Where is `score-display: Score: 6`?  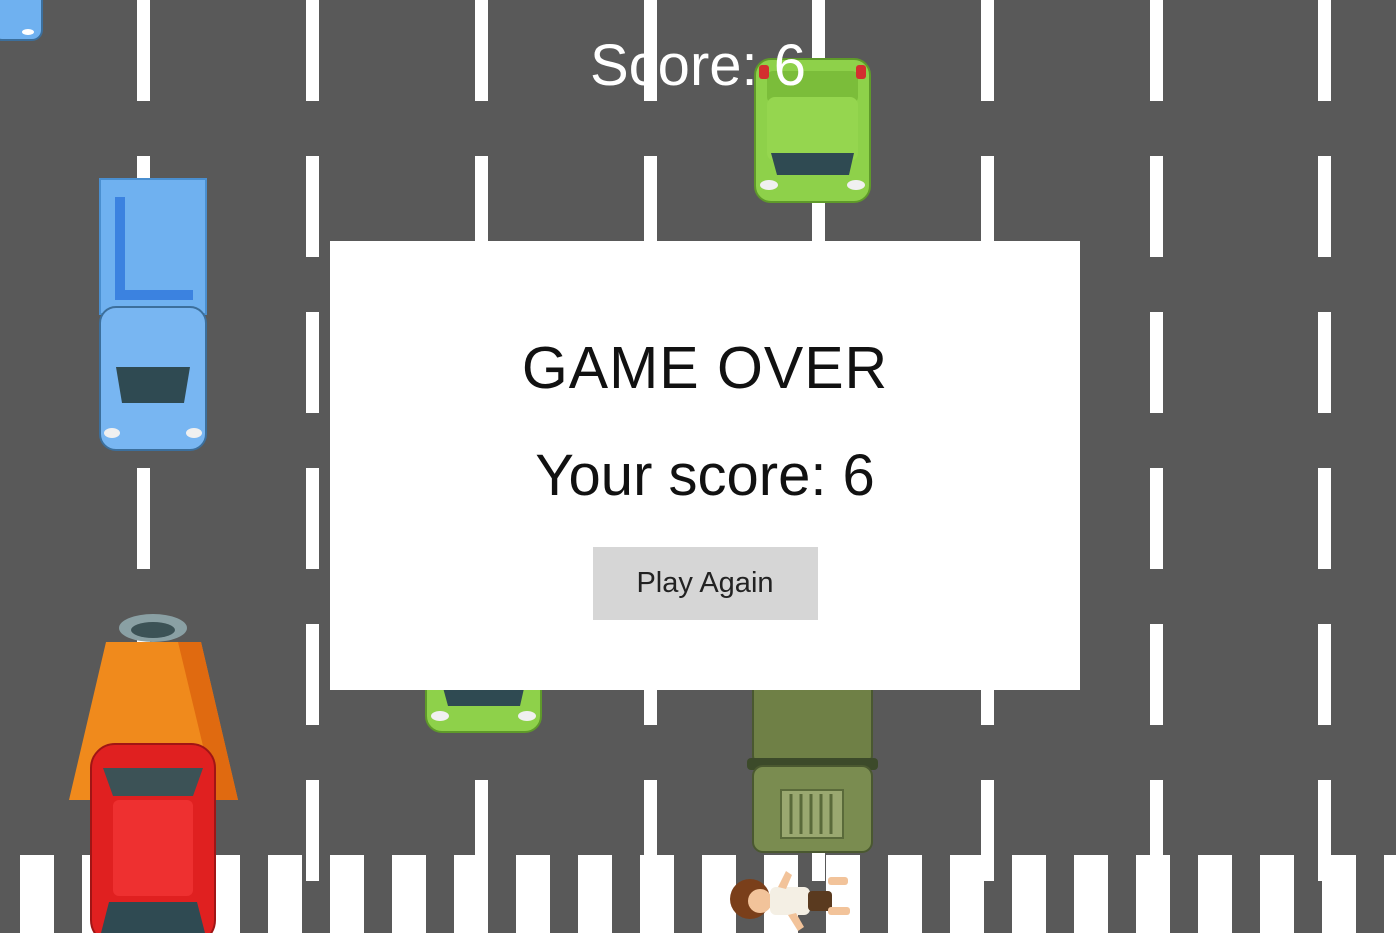 score-display: Score: 6 is located at coordinates (698, 65).